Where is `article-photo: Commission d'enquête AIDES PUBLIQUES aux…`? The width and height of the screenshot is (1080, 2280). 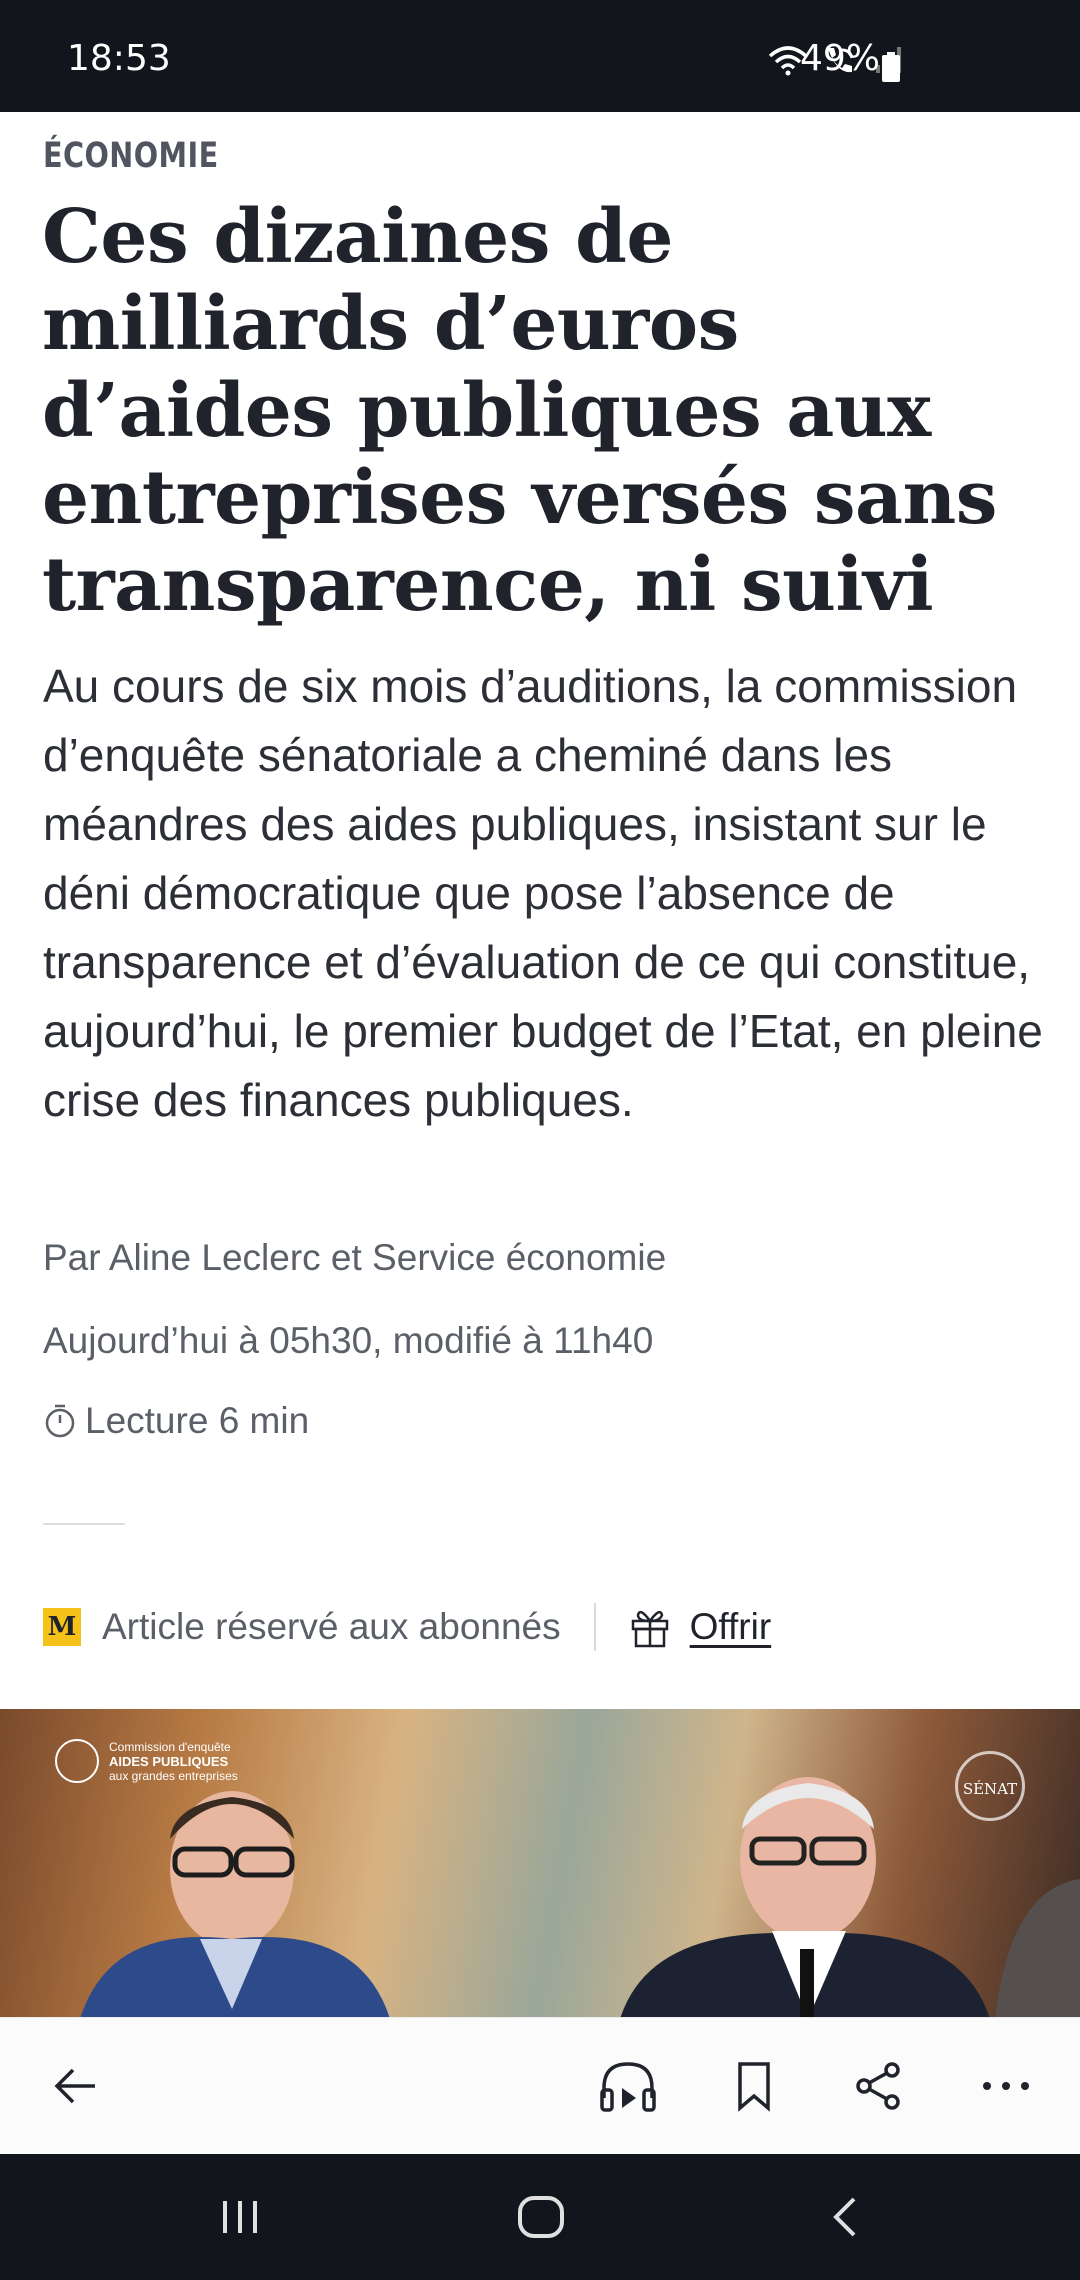
article-photo: Commission d'enquête AIDES PUBLIQUES aux… is located at coordinates (540, 1863).